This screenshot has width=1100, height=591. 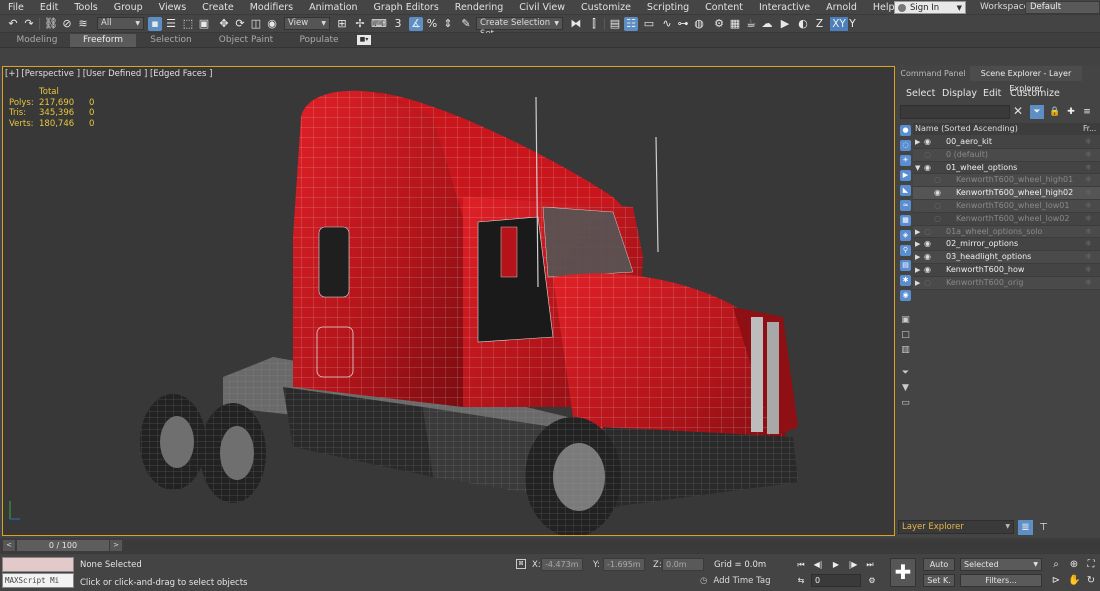 What do you see at coordinates (905, 280) in the screenshot?
I see `display-frozen-icon: ✱` at bounding box center [905, 280].